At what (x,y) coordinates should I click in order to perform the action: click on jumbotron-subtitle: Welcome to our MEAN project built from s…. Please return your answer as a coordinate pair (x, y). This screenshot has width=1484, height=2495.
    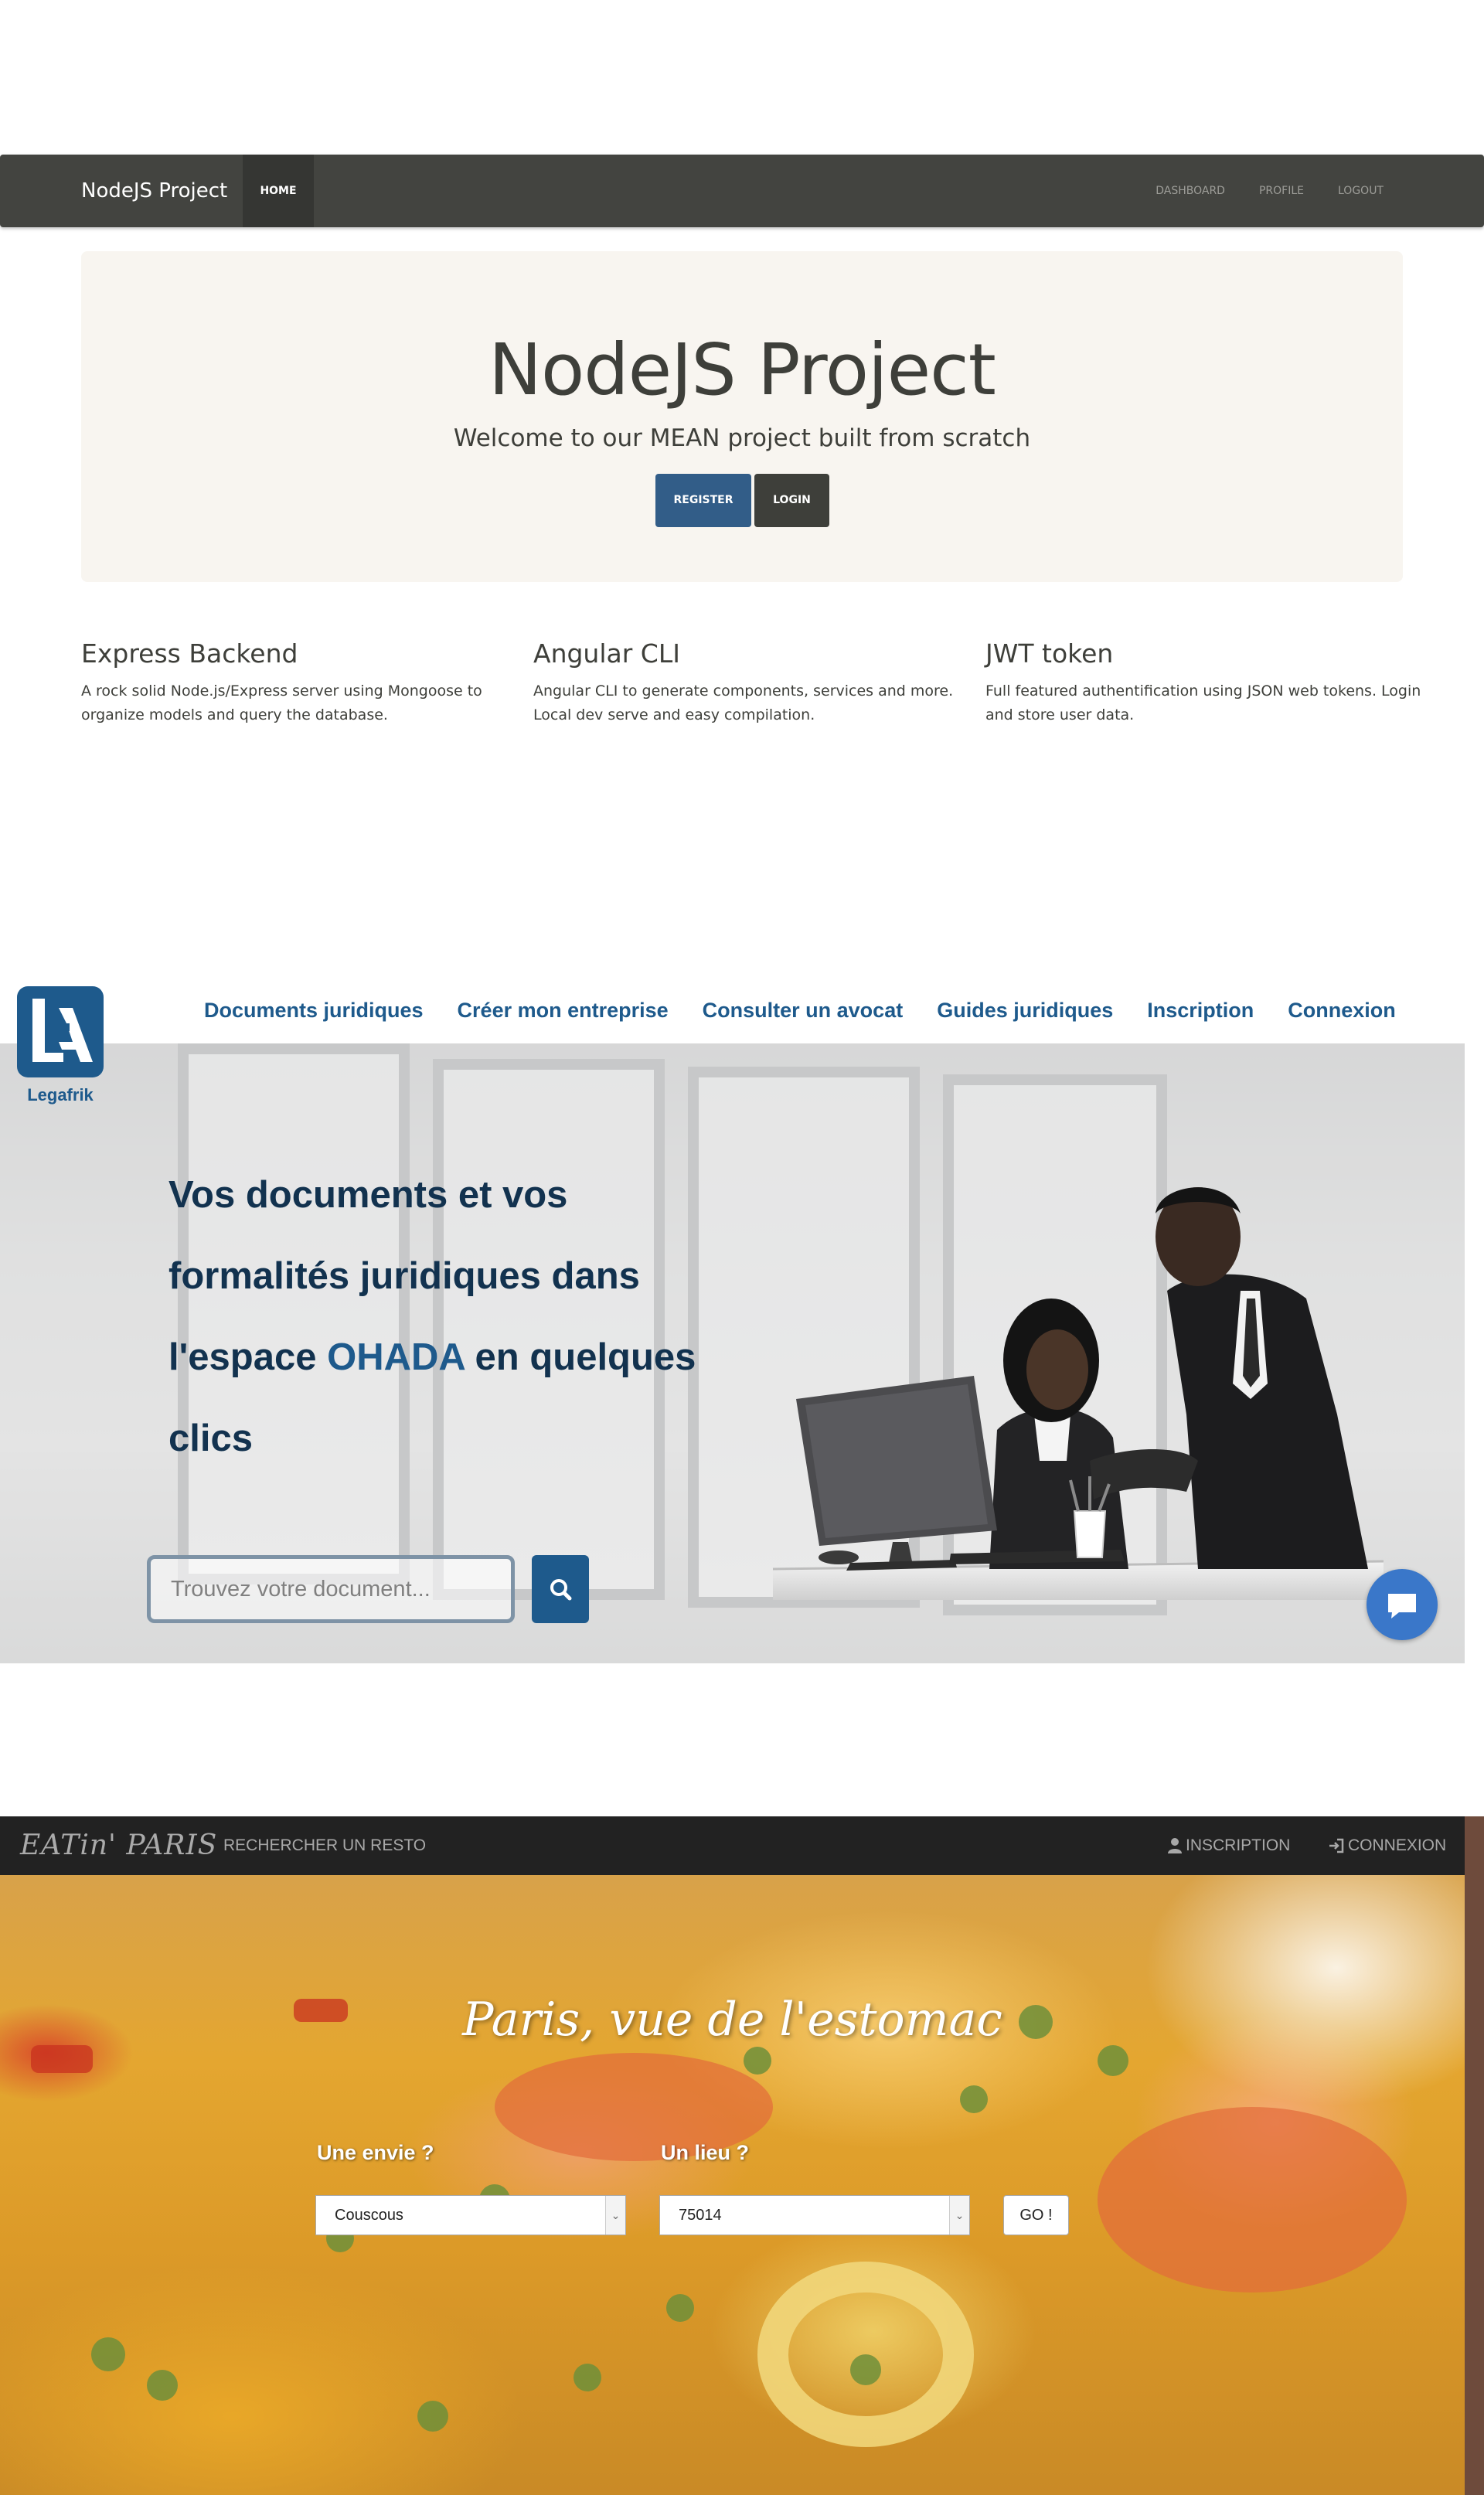
    Looking at the image, I should click on (742, 438).